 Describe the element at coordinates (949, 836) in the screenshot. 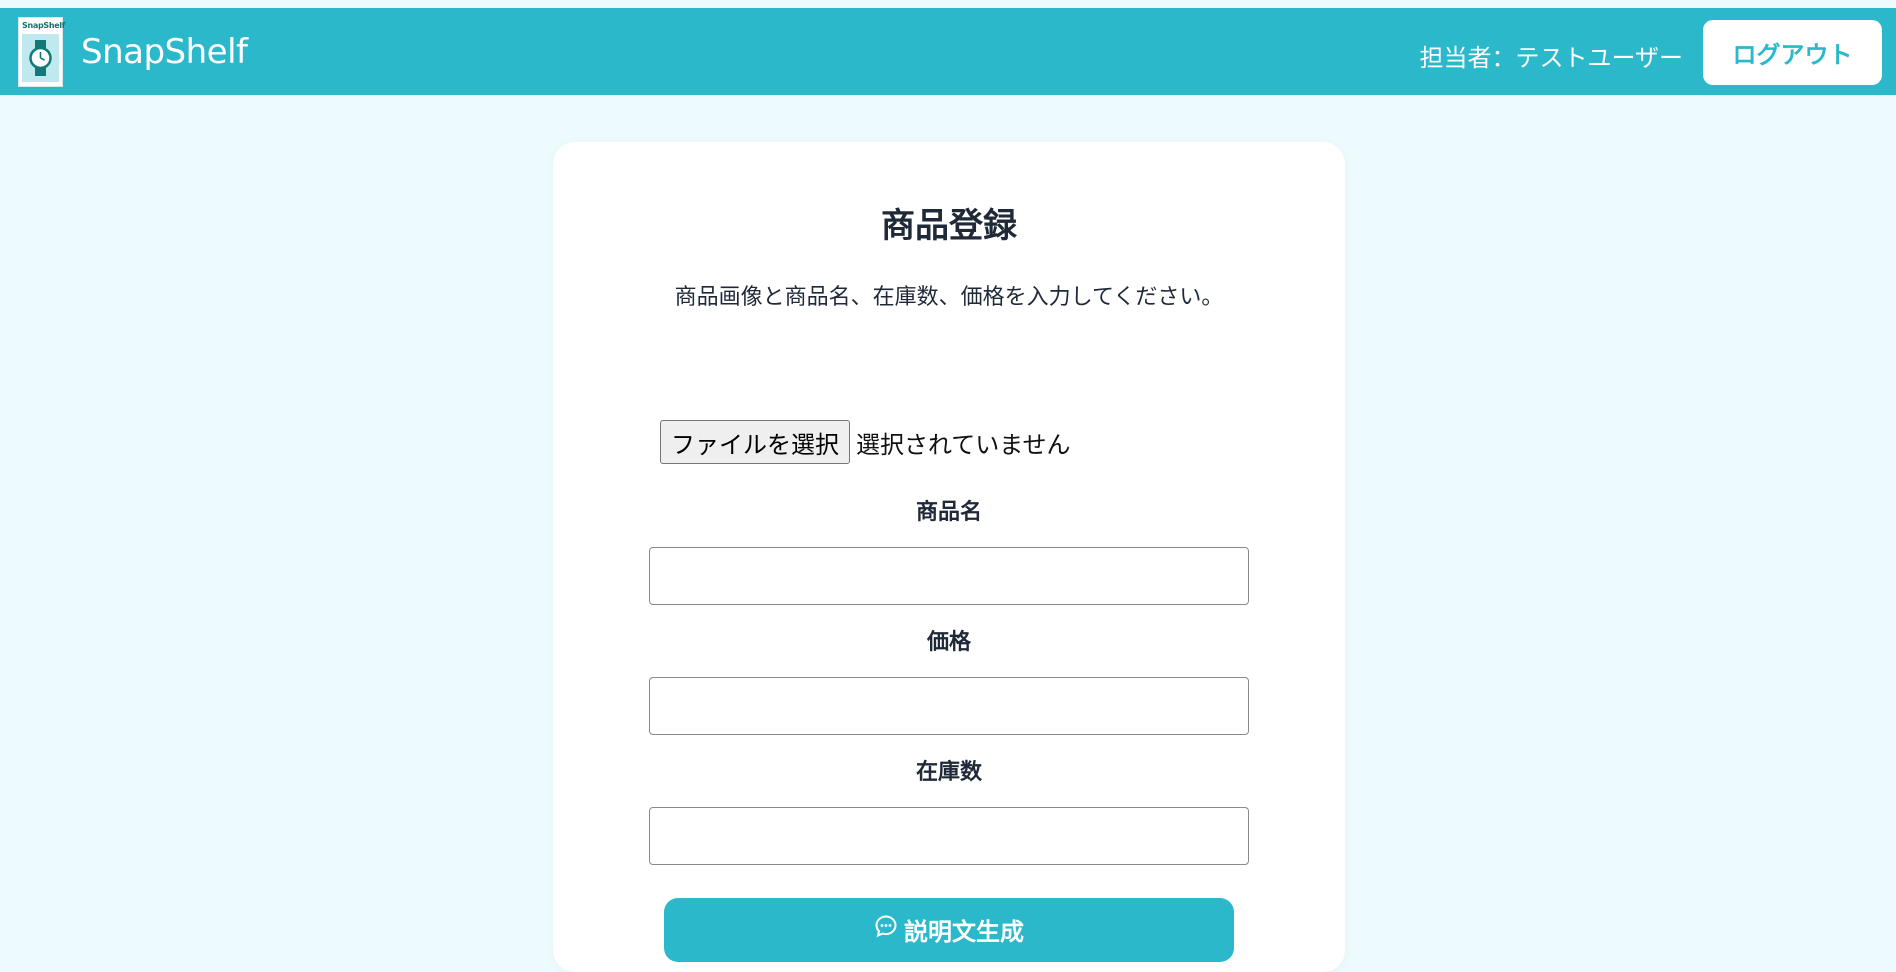

I see `stock-input` at that location.